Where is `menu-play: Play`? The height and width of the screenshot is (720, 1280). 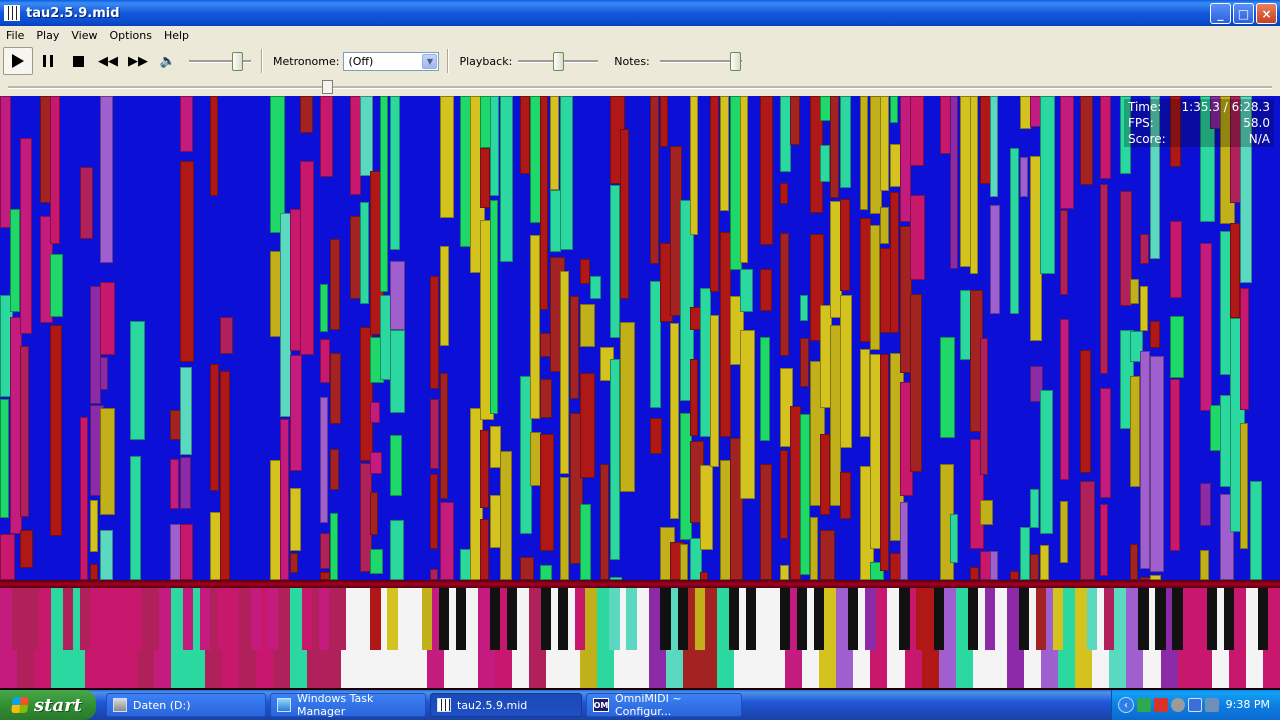
menu-play: Play is located at coordinates (47, 35).